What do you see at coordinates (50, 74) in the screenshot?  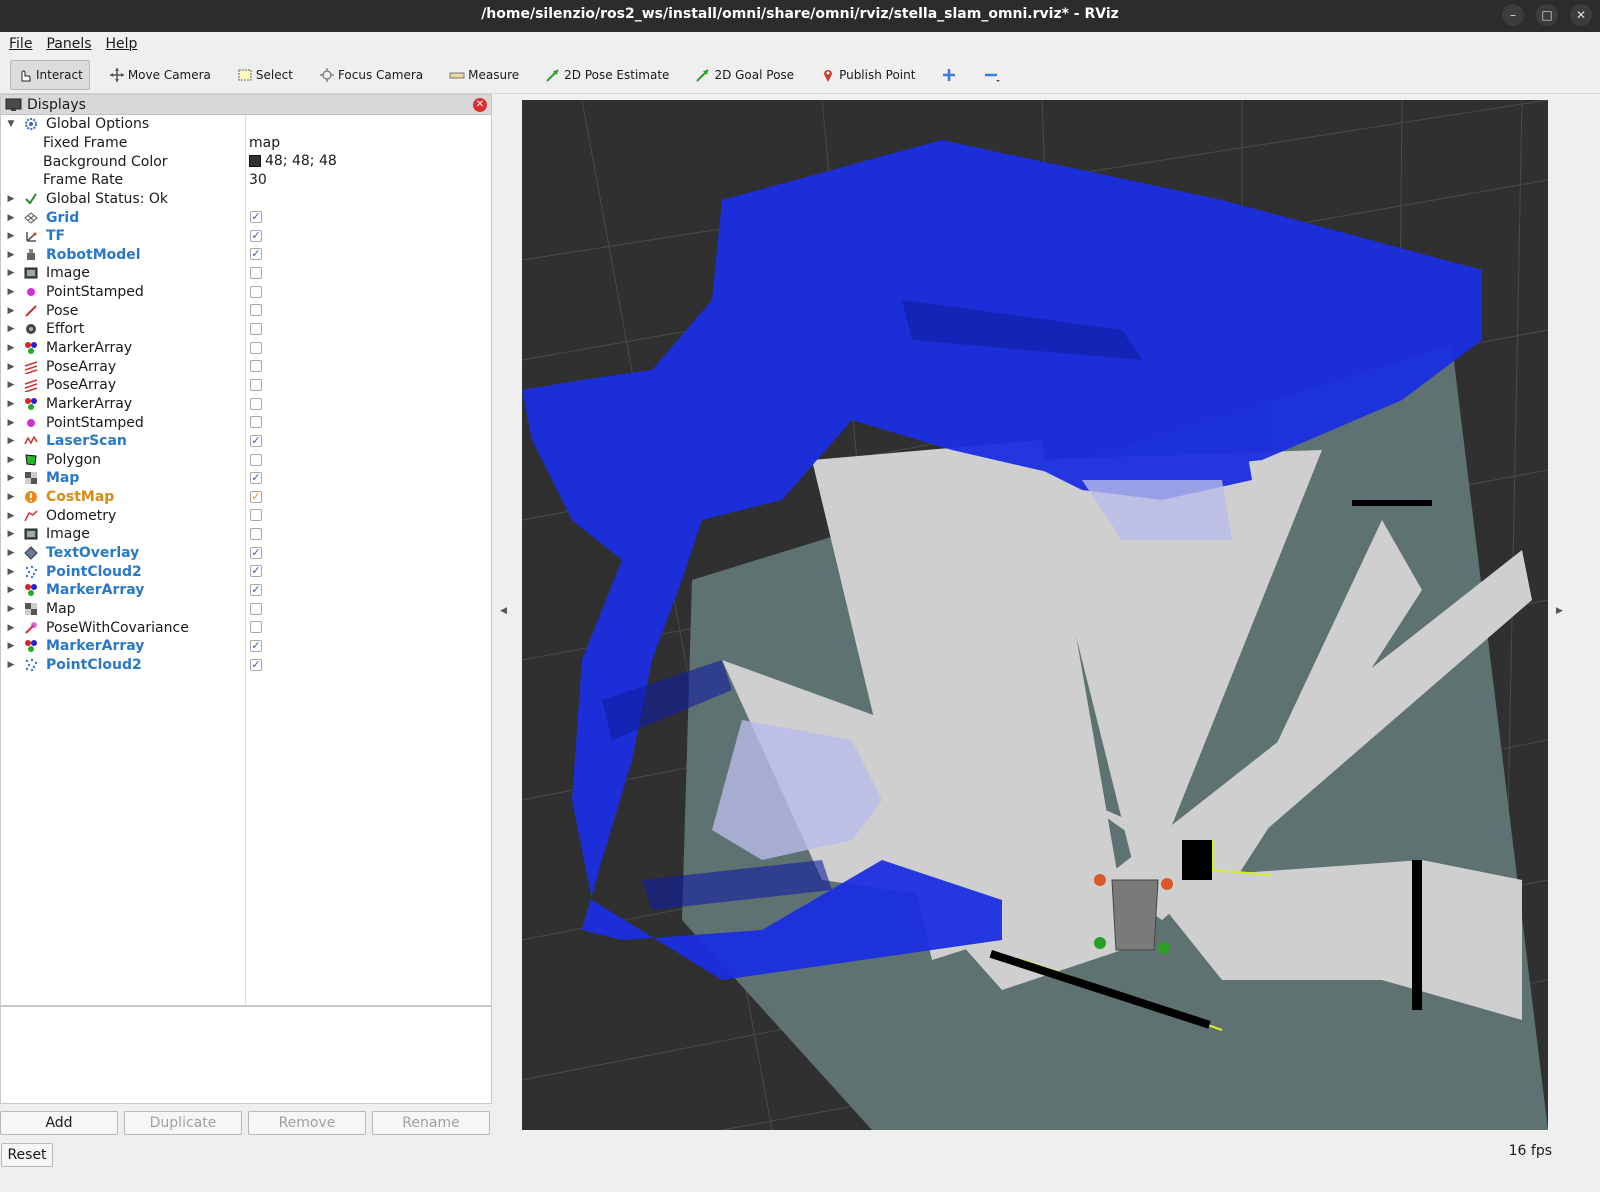 I see `interact-tool-button: Interact` at bounding box center [50, 74].